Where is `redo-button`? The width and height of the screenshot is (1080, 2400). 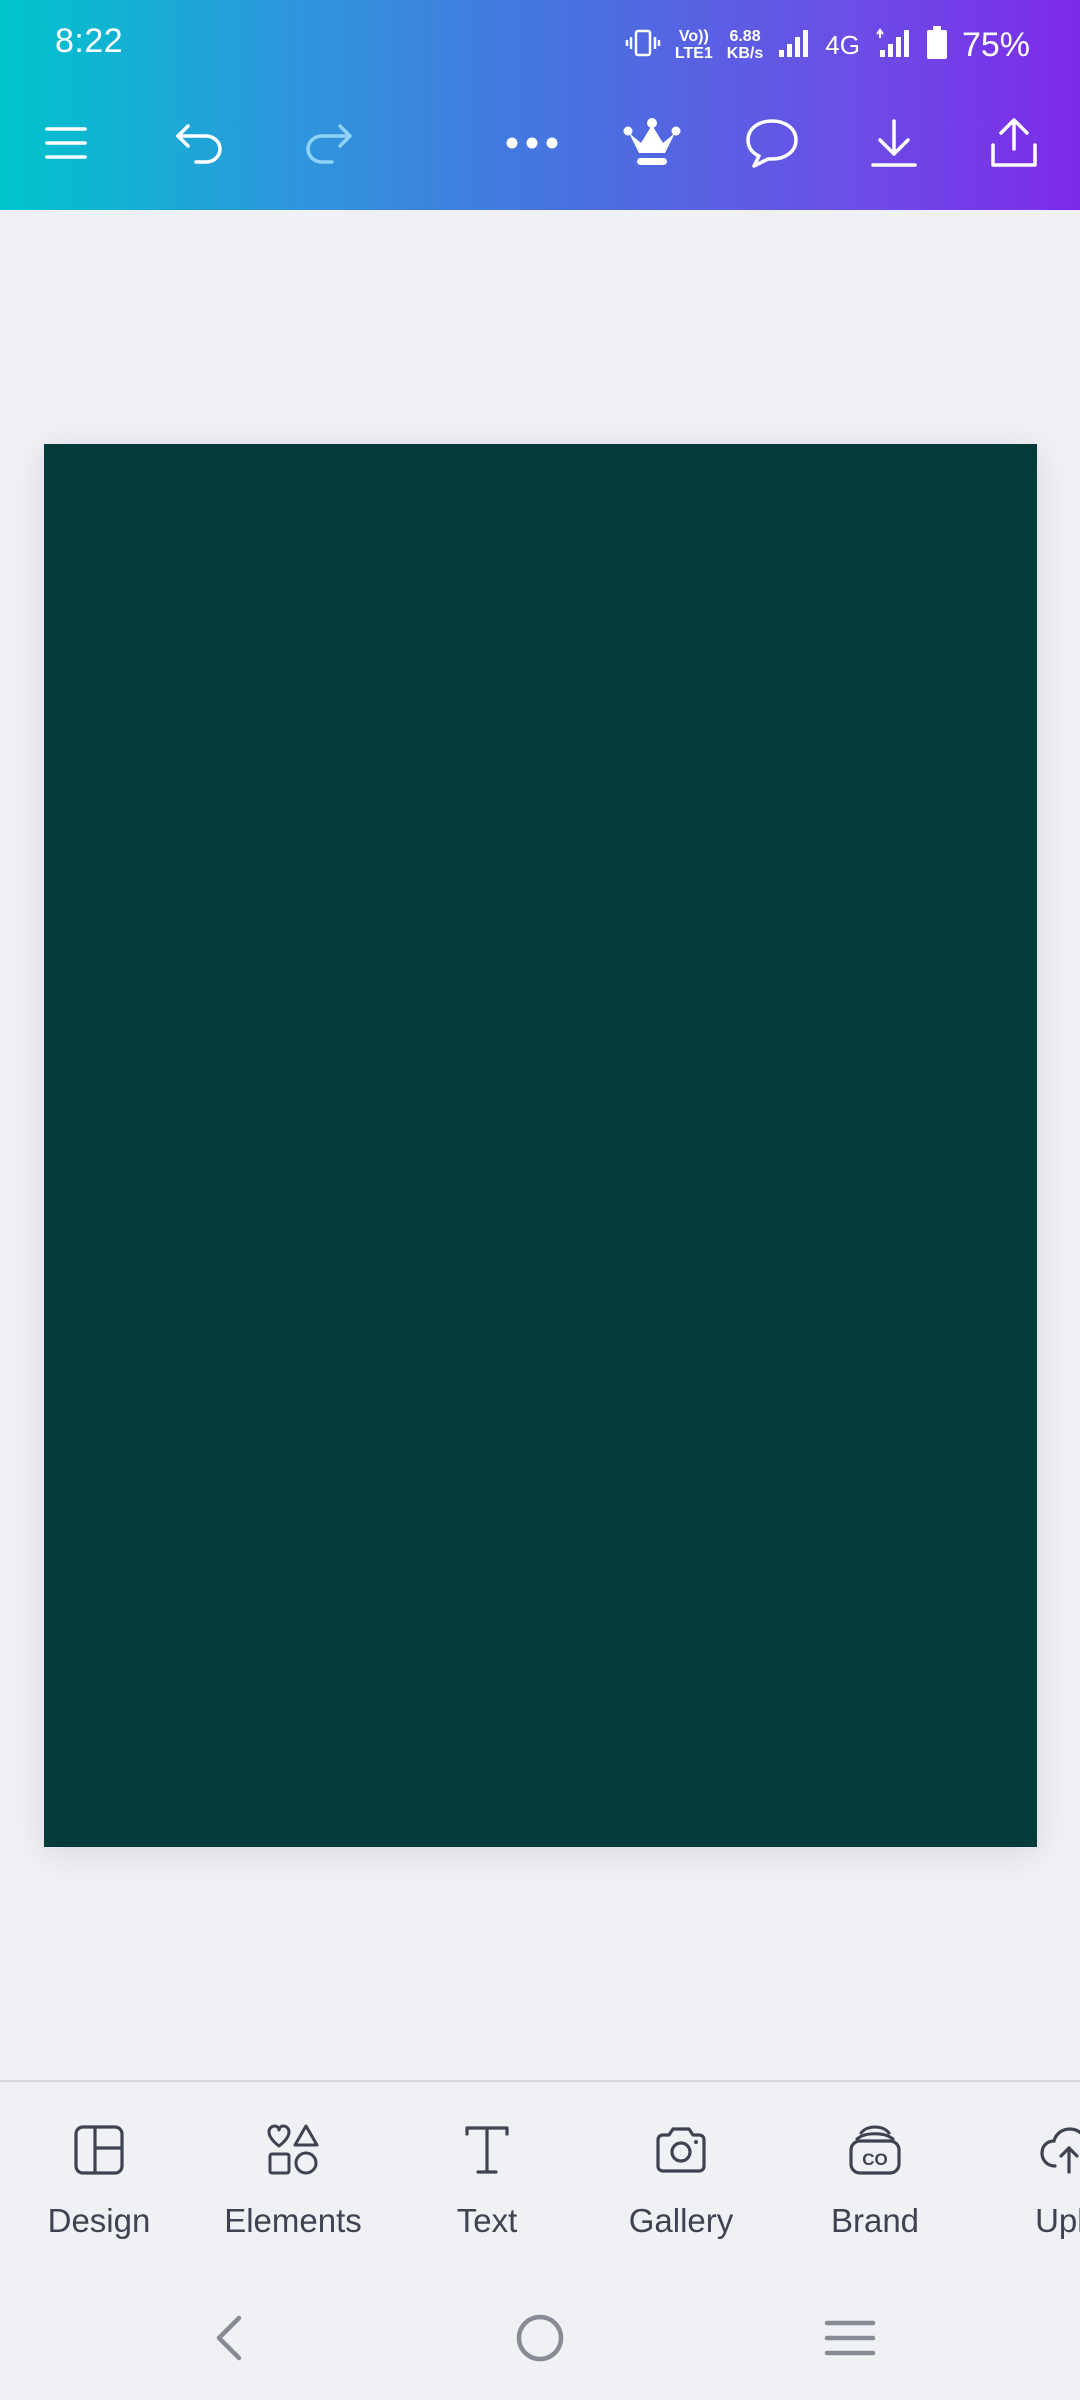 redo-button is located at coordinates (328, 145).